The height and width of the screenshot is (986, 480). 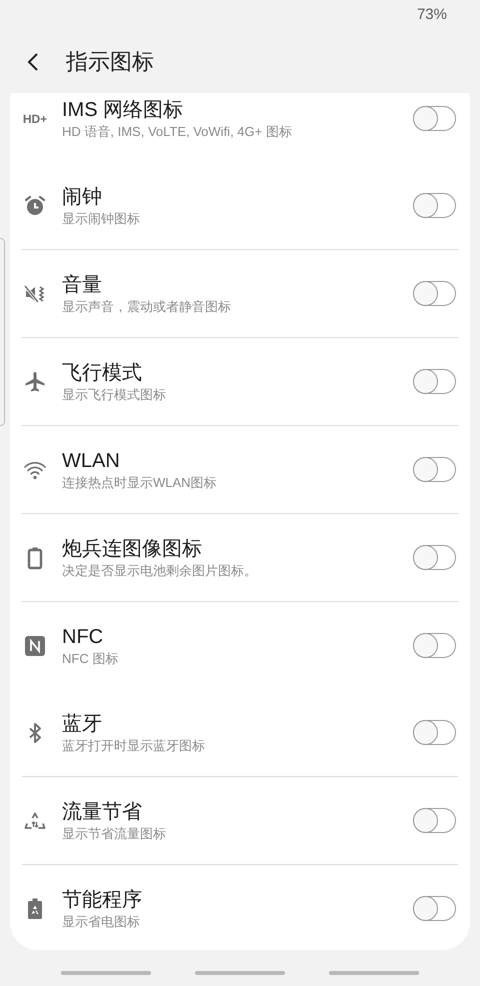 What do you see at coordinates (102, 900) in the screenshot?
I see `setting-title: 节能程序` at bounding box center [102, 900].